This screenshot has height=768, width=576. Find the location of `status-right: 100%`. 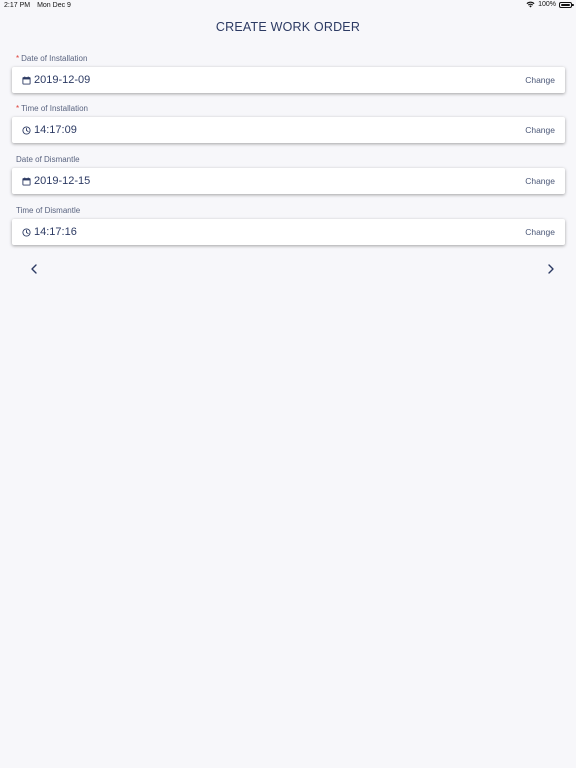

status-right: 100% is located at coordinates (550, 4).